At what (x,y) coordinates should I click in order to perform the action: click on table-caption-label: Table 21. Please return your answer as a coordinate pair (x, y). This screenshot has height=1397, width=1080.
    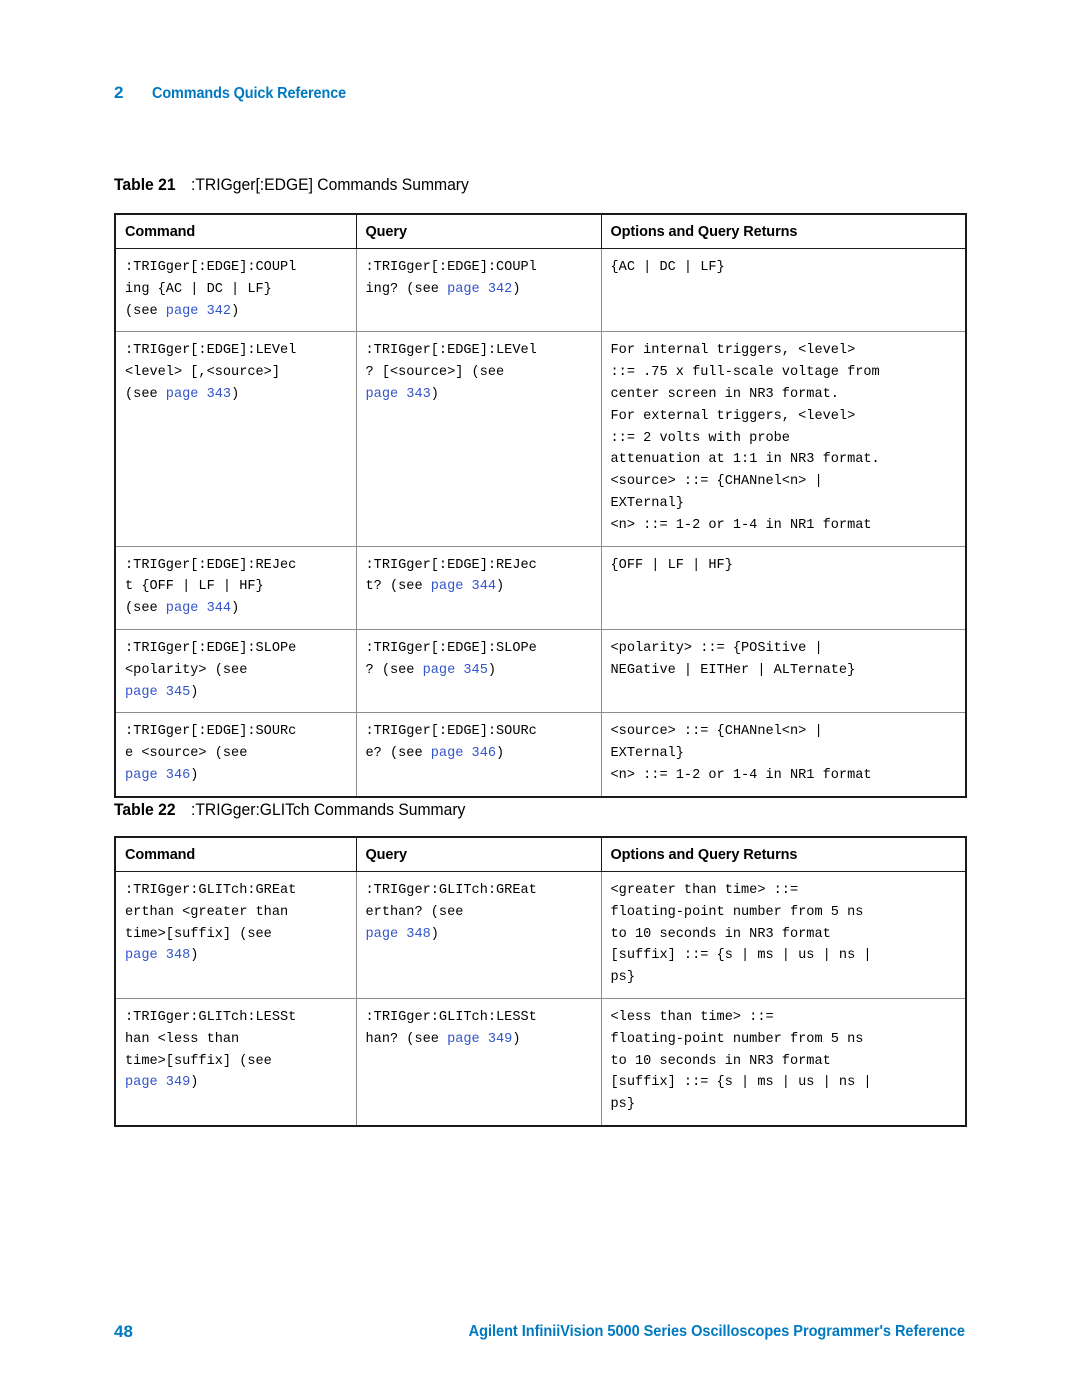
    Looking at the image, I should click on (145, 185).